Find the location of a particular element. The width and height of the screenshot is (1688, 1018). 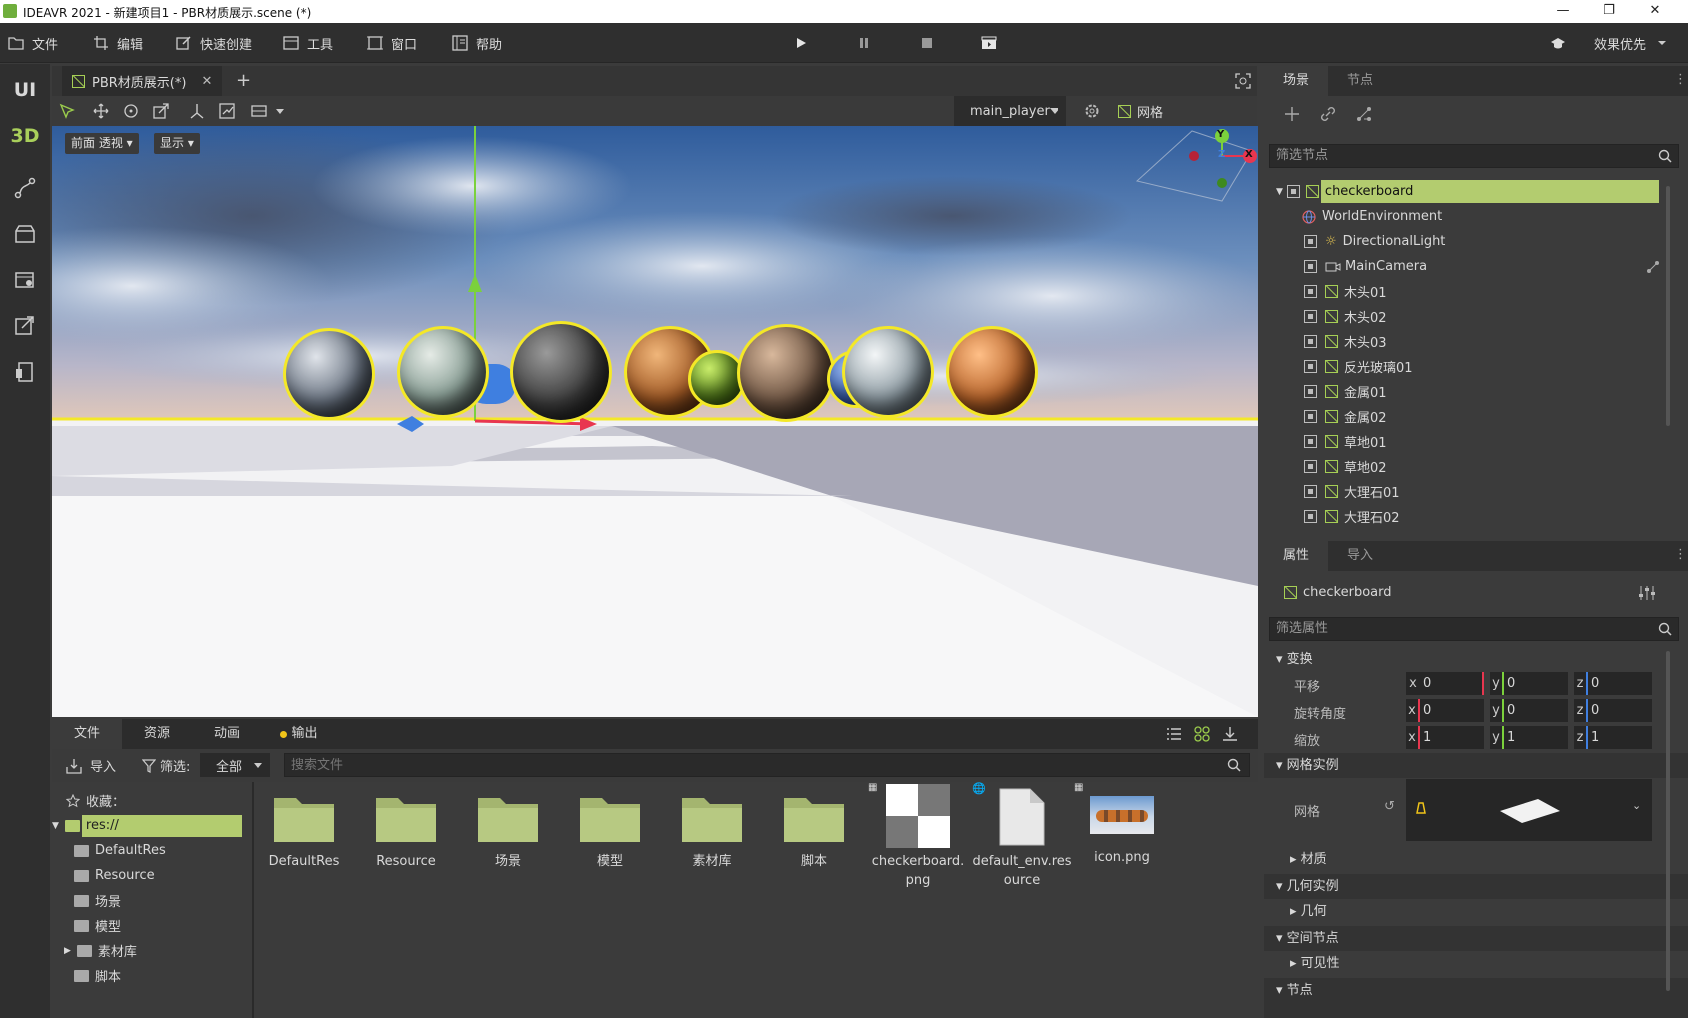

tab-files: 文件 is located at coordinates (87, 734).